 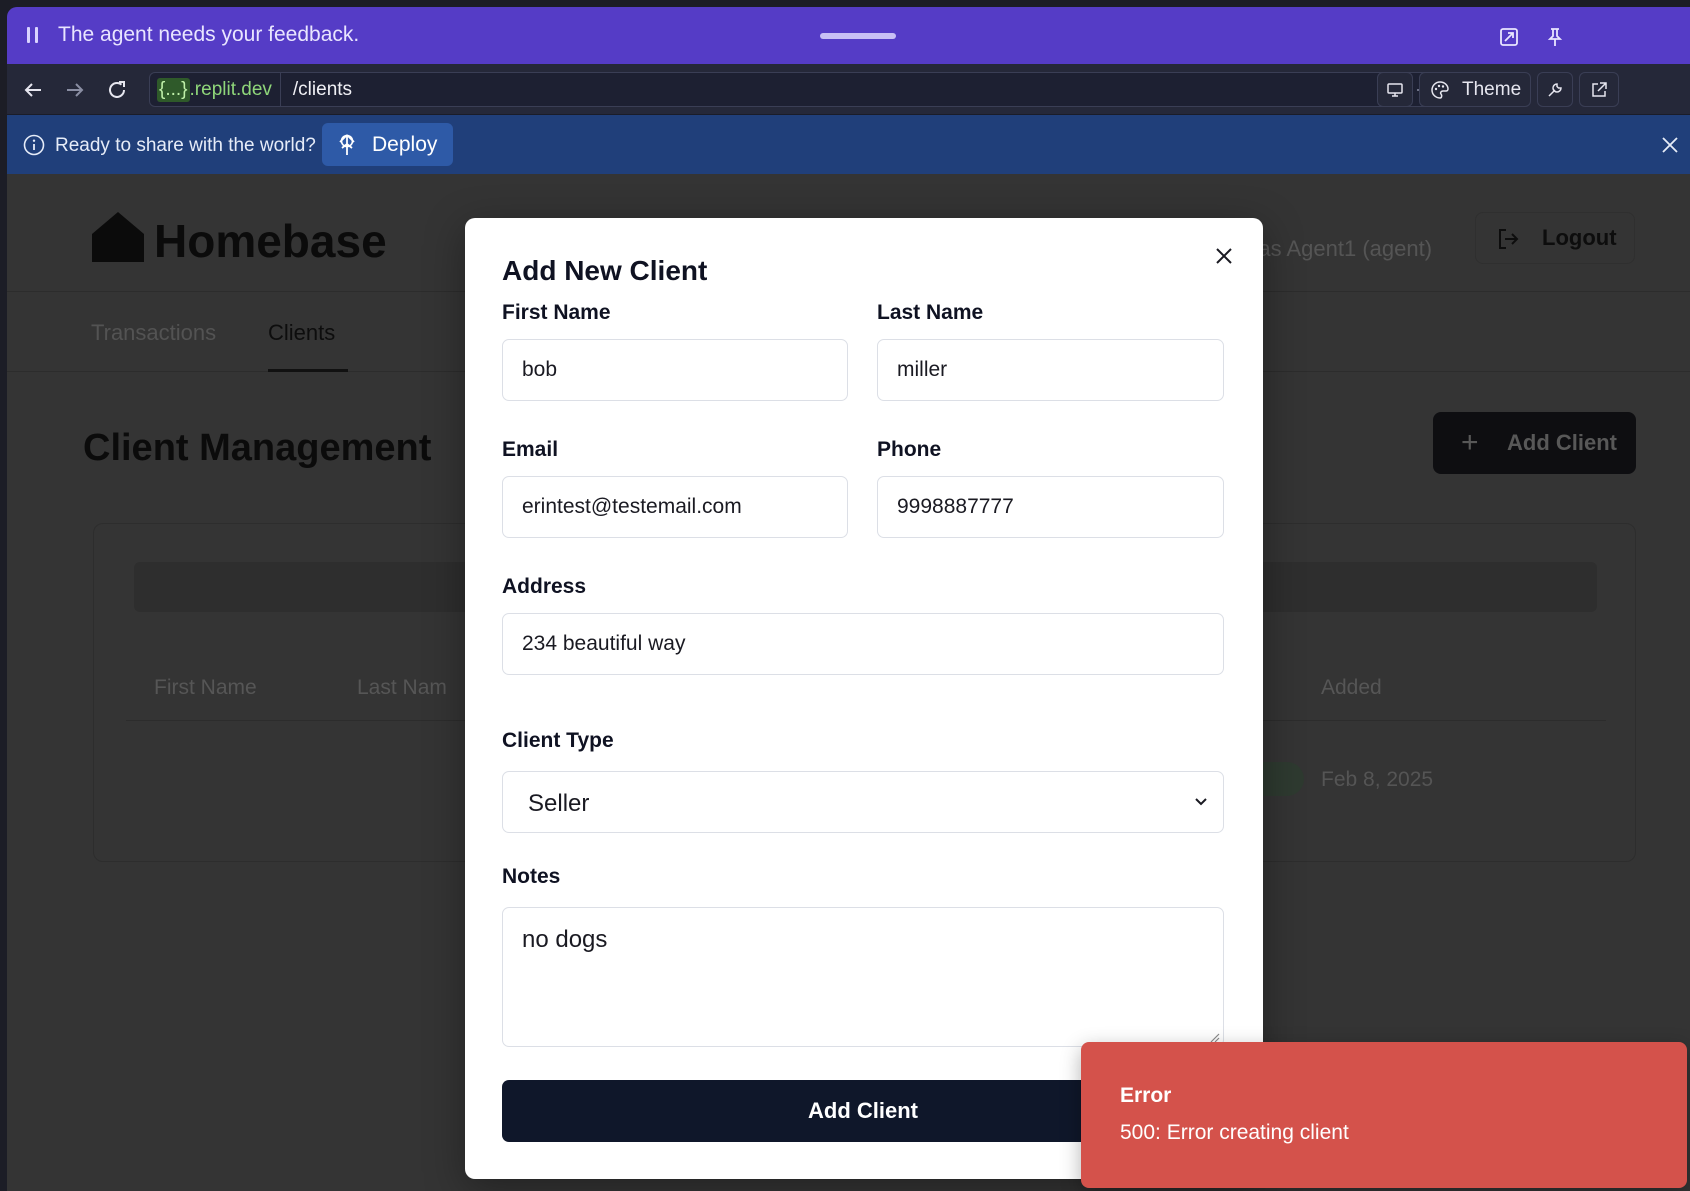 What do you see at coordinates (565, 939) in the screenshot?
I see `notes-value: no dogs` at bounding box center [565, 939].